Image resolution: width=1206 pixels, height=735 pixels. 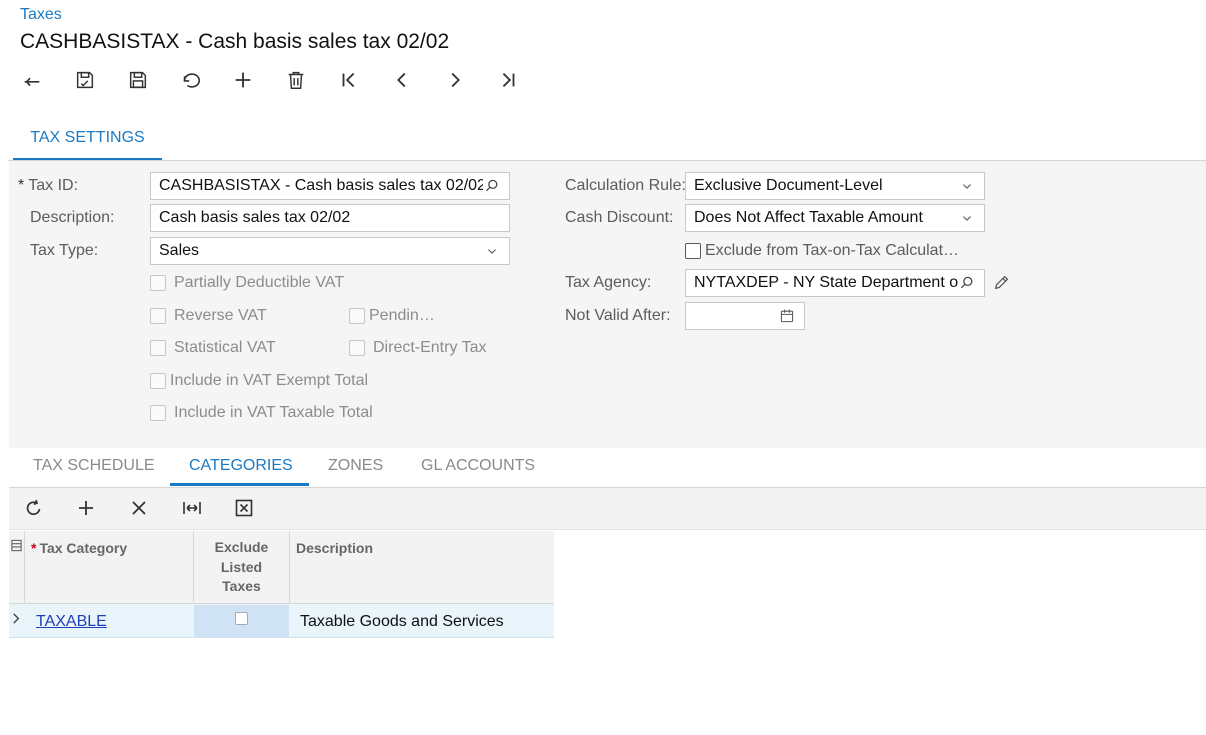 What do you see at coordinates (192, 508) in the screenshot?
I see `fit-columns-icon` at bounding box center [192, 508].